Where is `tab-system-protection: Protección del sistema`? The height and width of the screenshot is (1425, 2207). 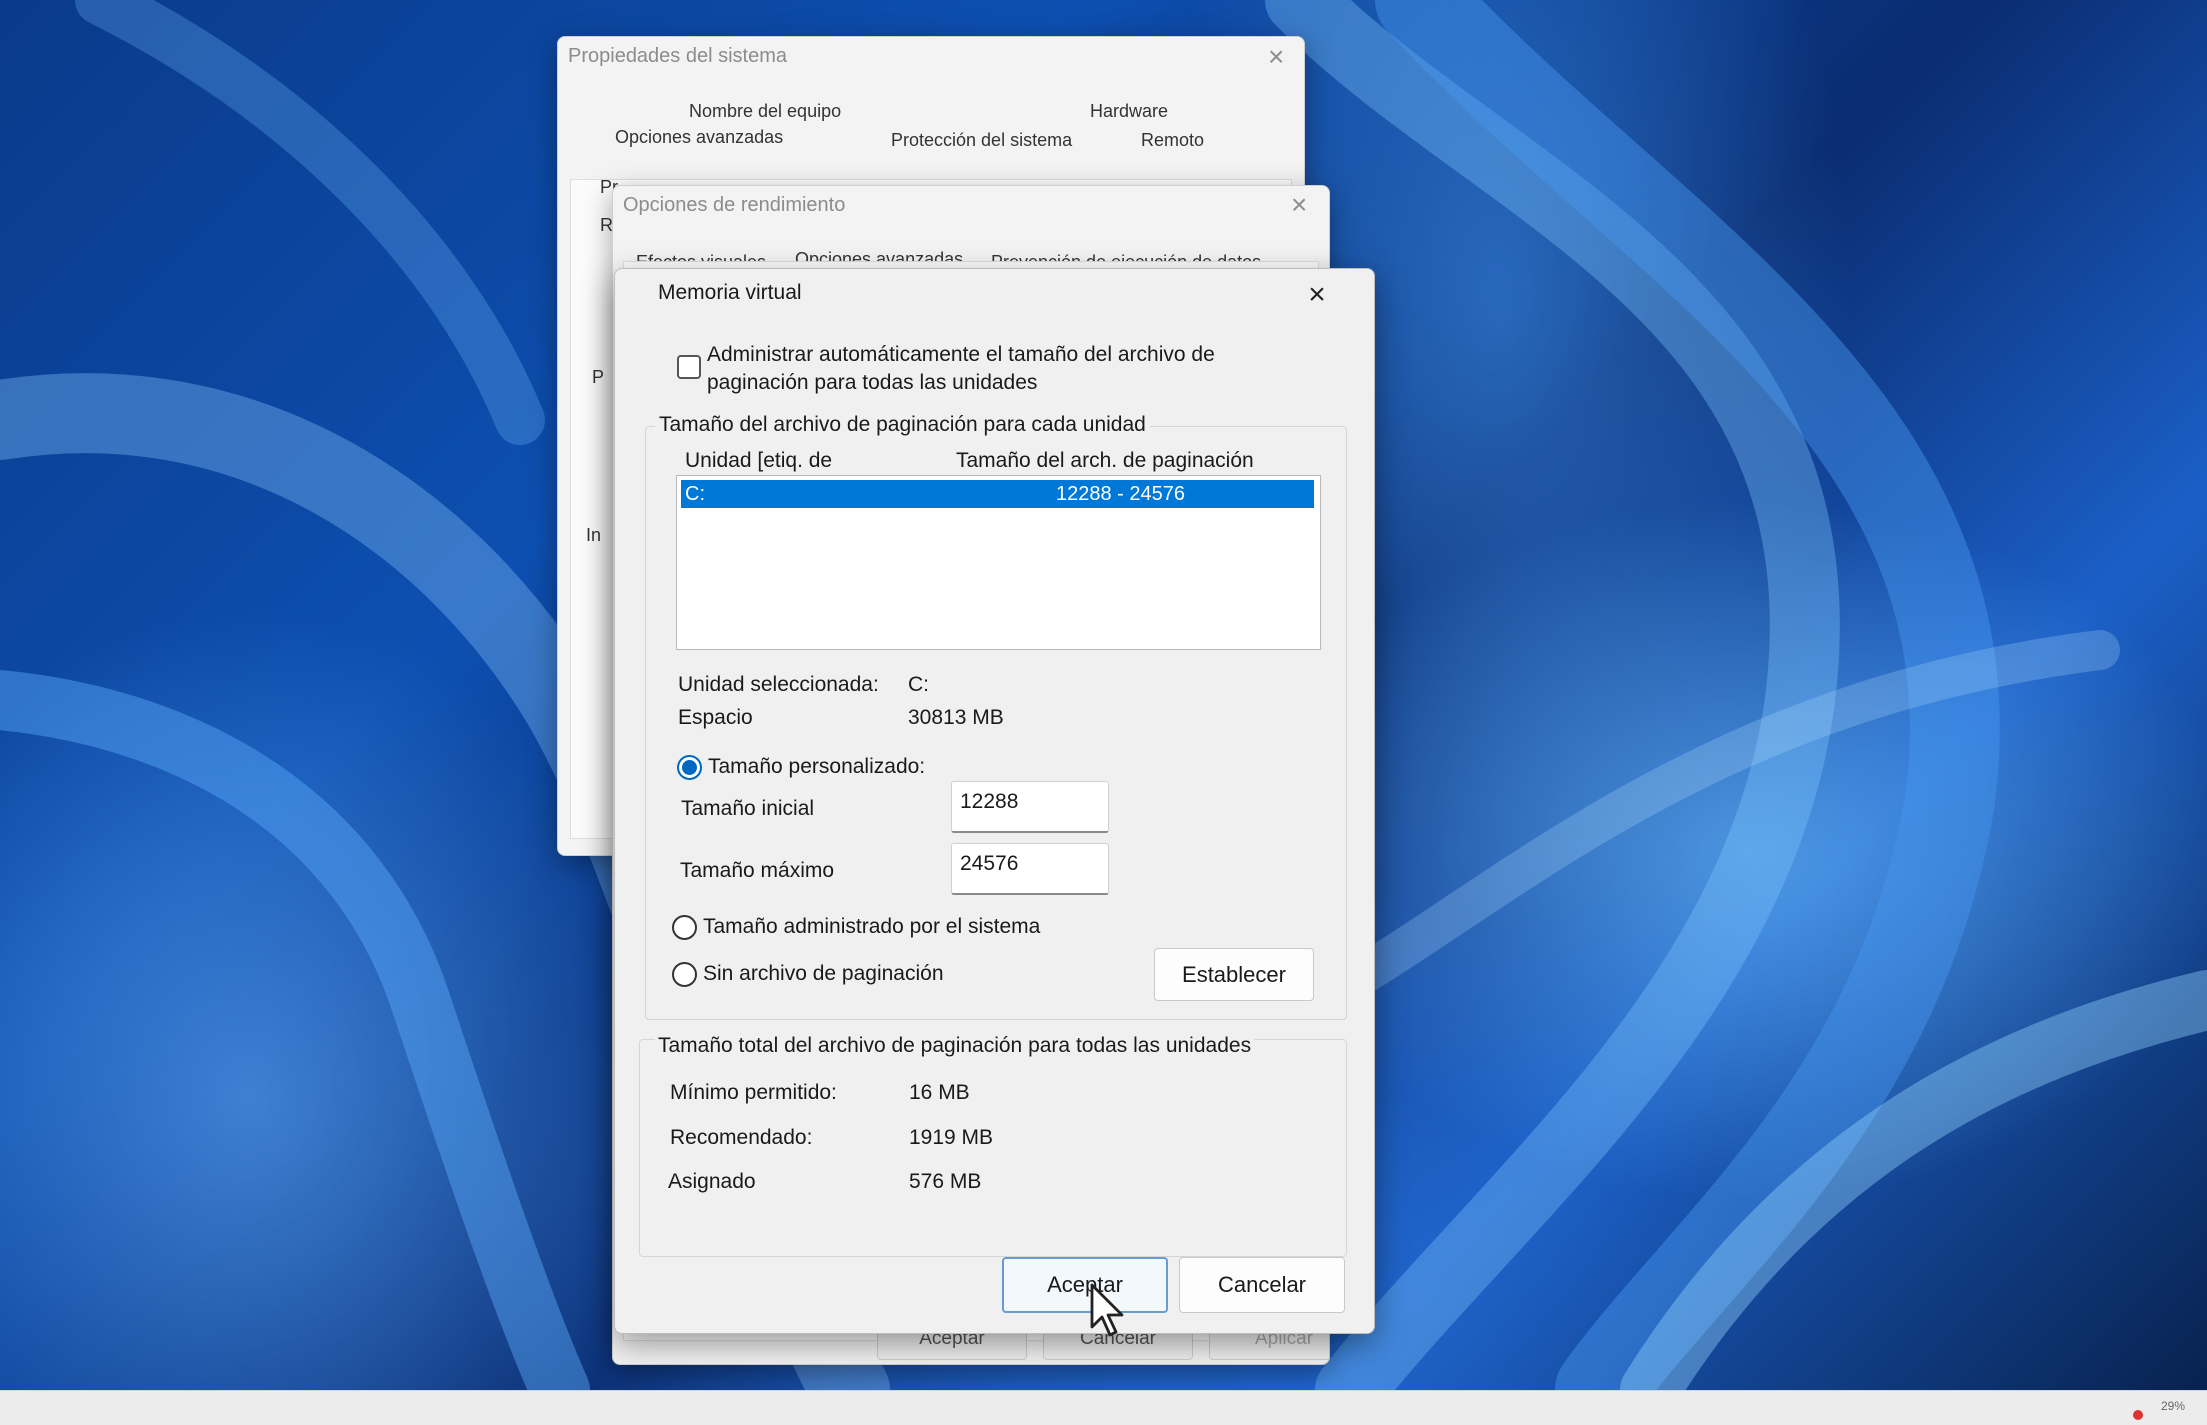 tab-system-protection: Protección del sistema is located at coordinates (981, 140).